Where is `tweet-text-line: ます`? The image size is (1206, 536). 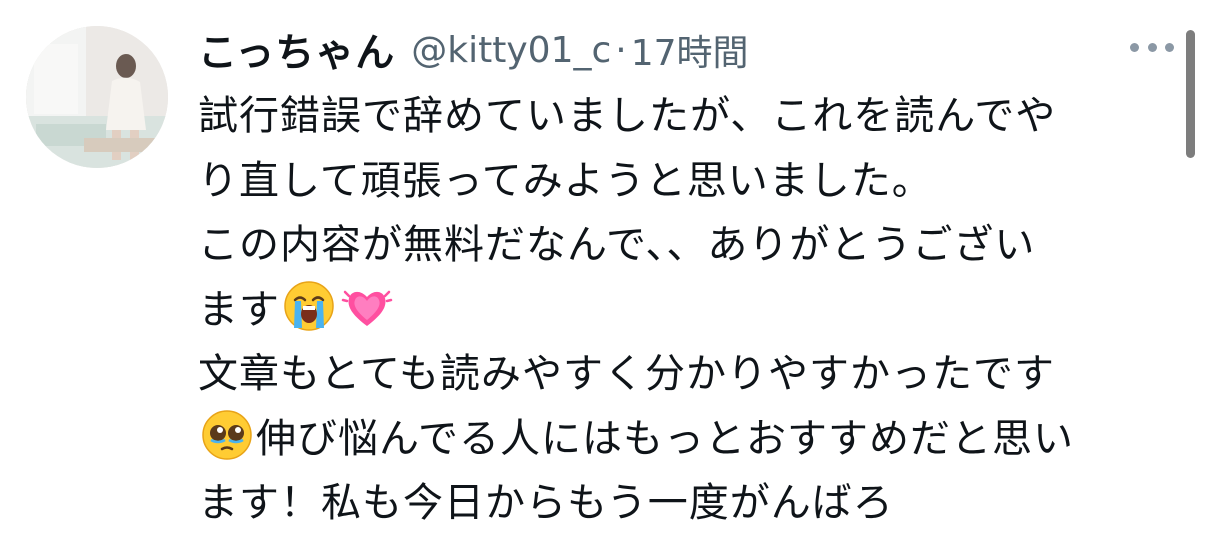 tweet-text-line: ます is located at coordinates (685, 310).